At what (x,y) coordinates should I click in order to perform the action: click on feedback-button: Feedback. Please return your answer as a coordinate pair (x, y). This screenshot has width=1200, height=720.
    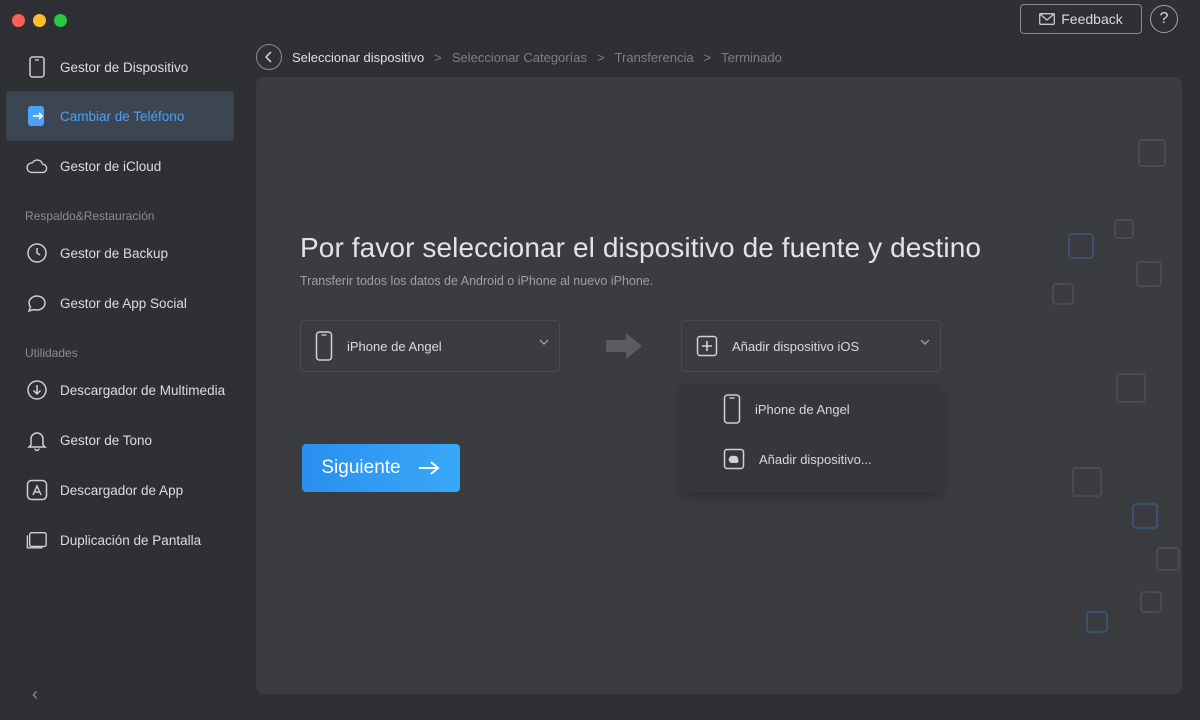
    Looking at the image, I should click on (1081, 19).